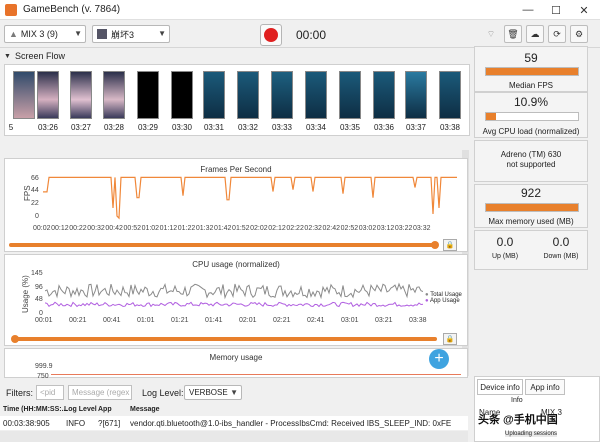 The image size is (600, 442). What do you see at coordinates (35, 203) in the screenshot?
I see `fps-y-tick: 22` at bounding box center [35, 203].